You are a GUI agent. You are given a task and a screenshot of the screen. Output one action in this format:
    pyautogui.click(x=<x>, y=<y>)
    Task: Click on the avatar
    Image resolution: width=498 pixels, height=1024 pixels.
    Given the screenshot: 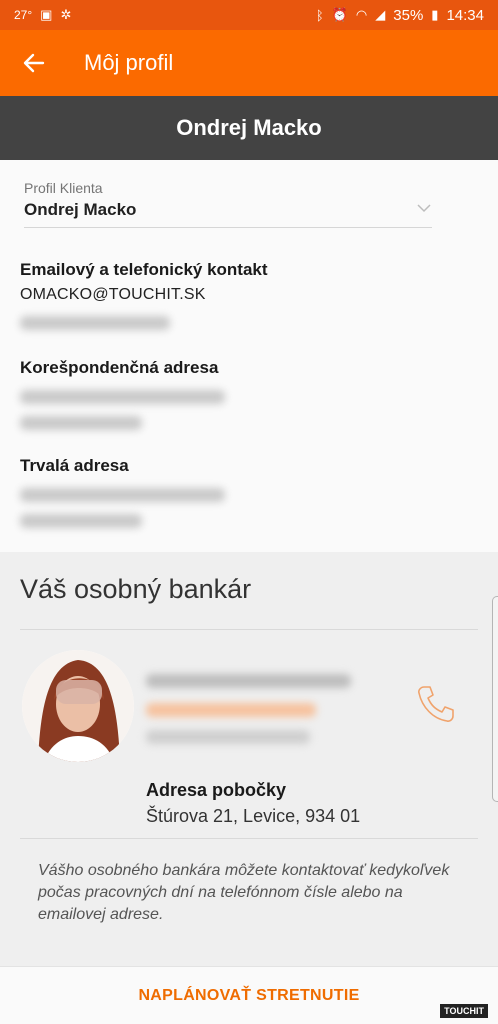 What is the action you would take?
    pyautogui.click(x=78, y=706)
    